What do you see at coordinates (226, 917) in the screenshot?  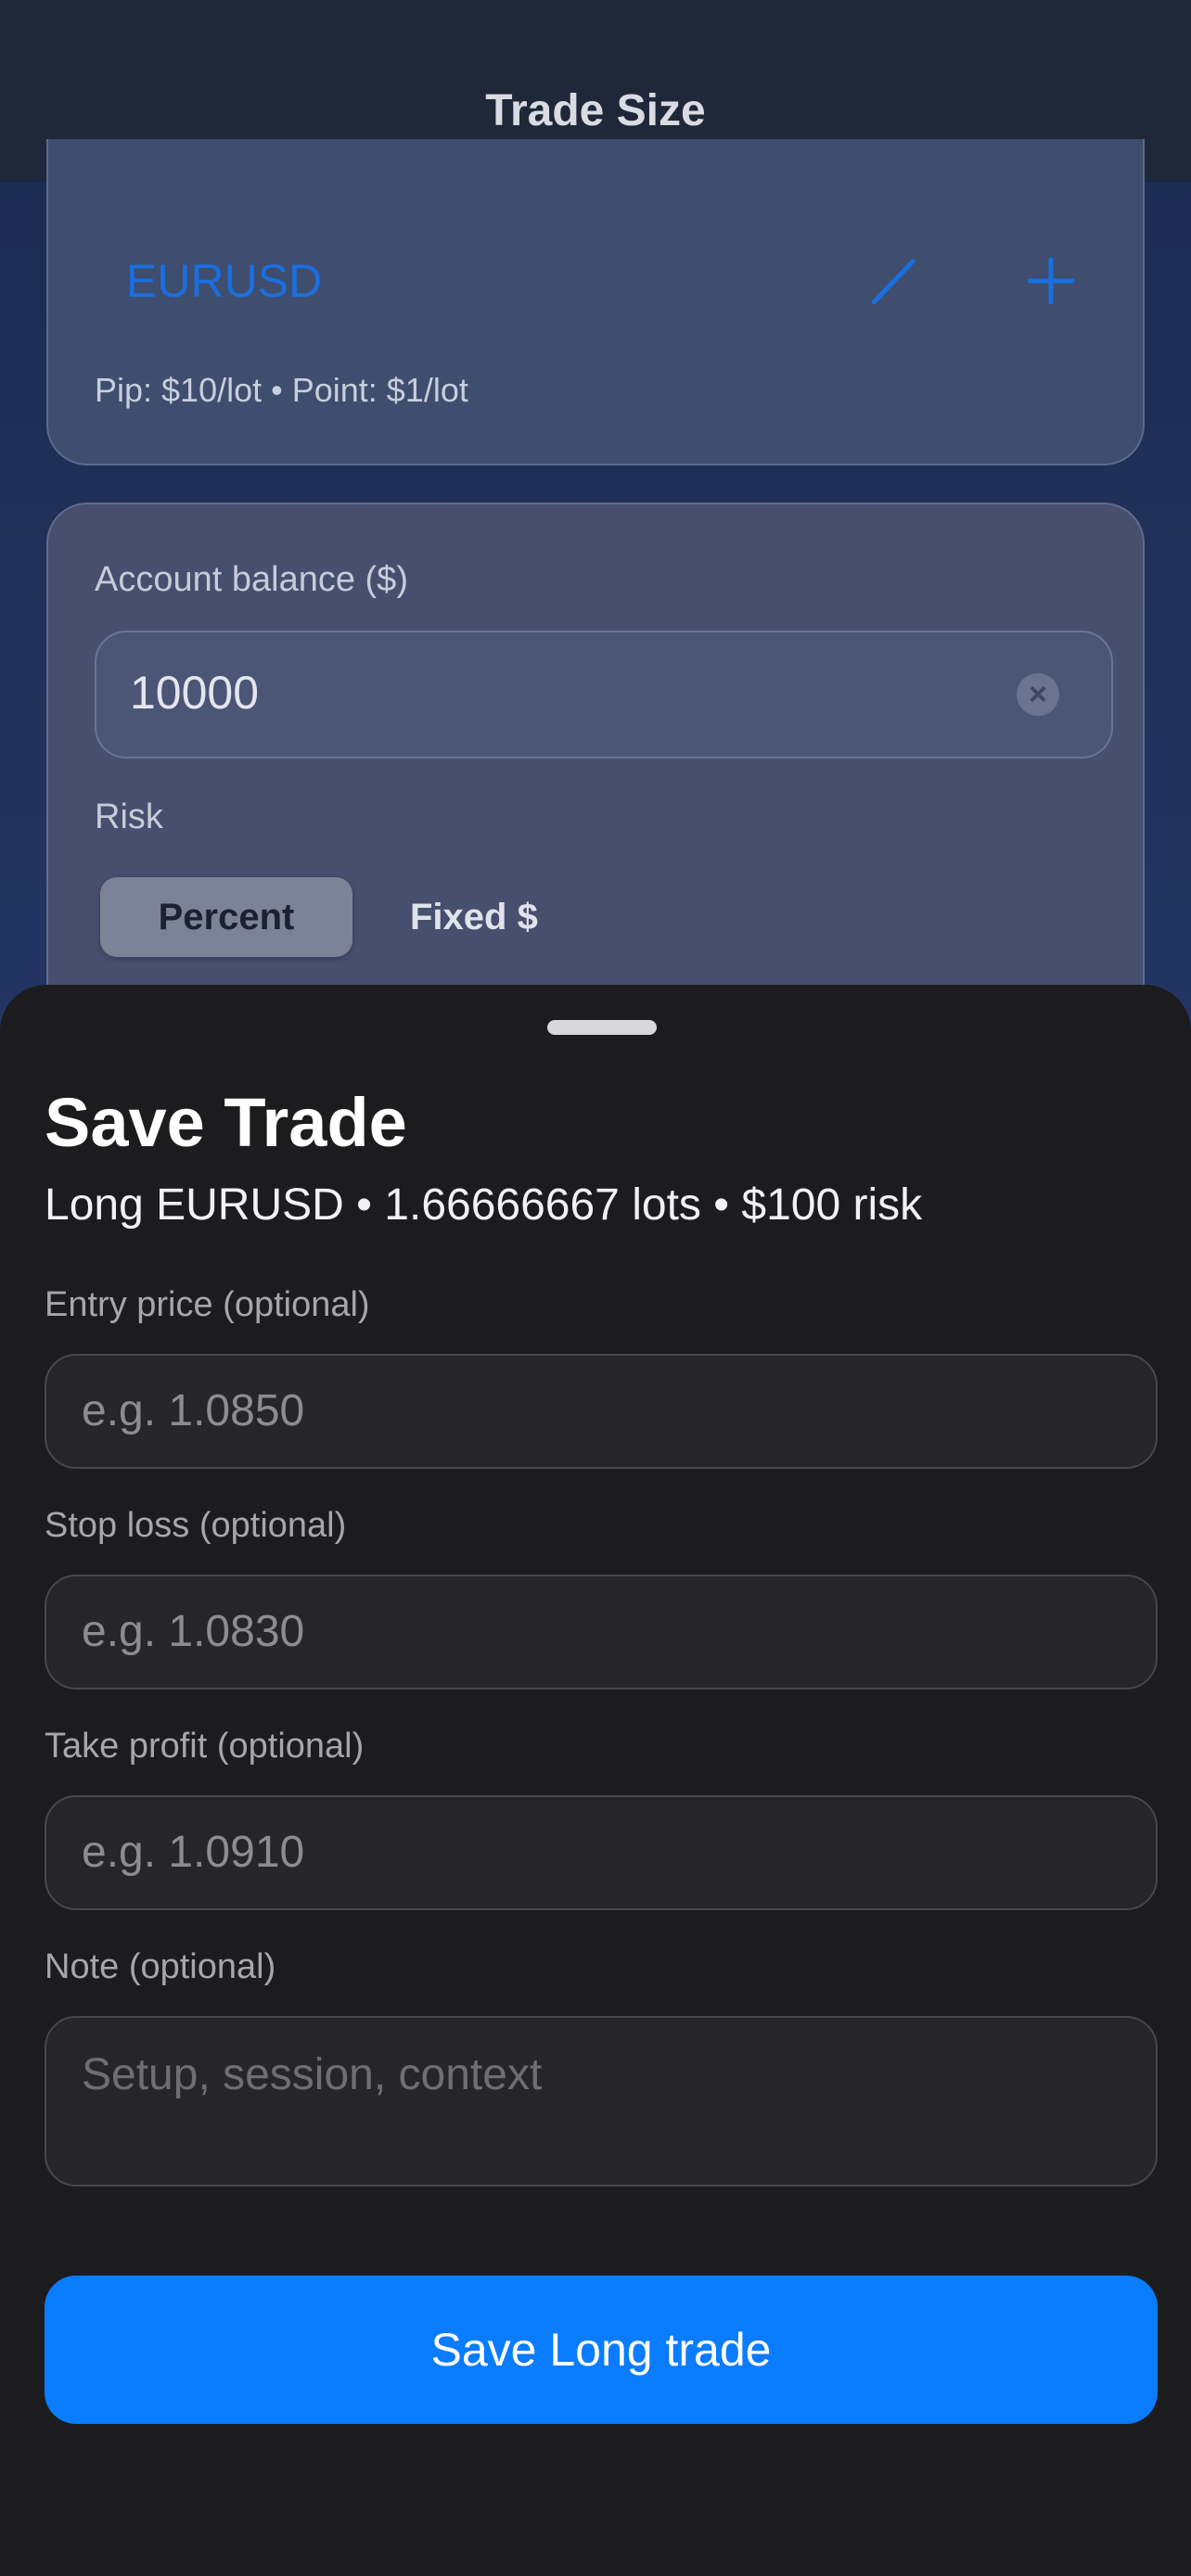 I see `risk-mode-percent: Percent` at bounding box center [226, 917].